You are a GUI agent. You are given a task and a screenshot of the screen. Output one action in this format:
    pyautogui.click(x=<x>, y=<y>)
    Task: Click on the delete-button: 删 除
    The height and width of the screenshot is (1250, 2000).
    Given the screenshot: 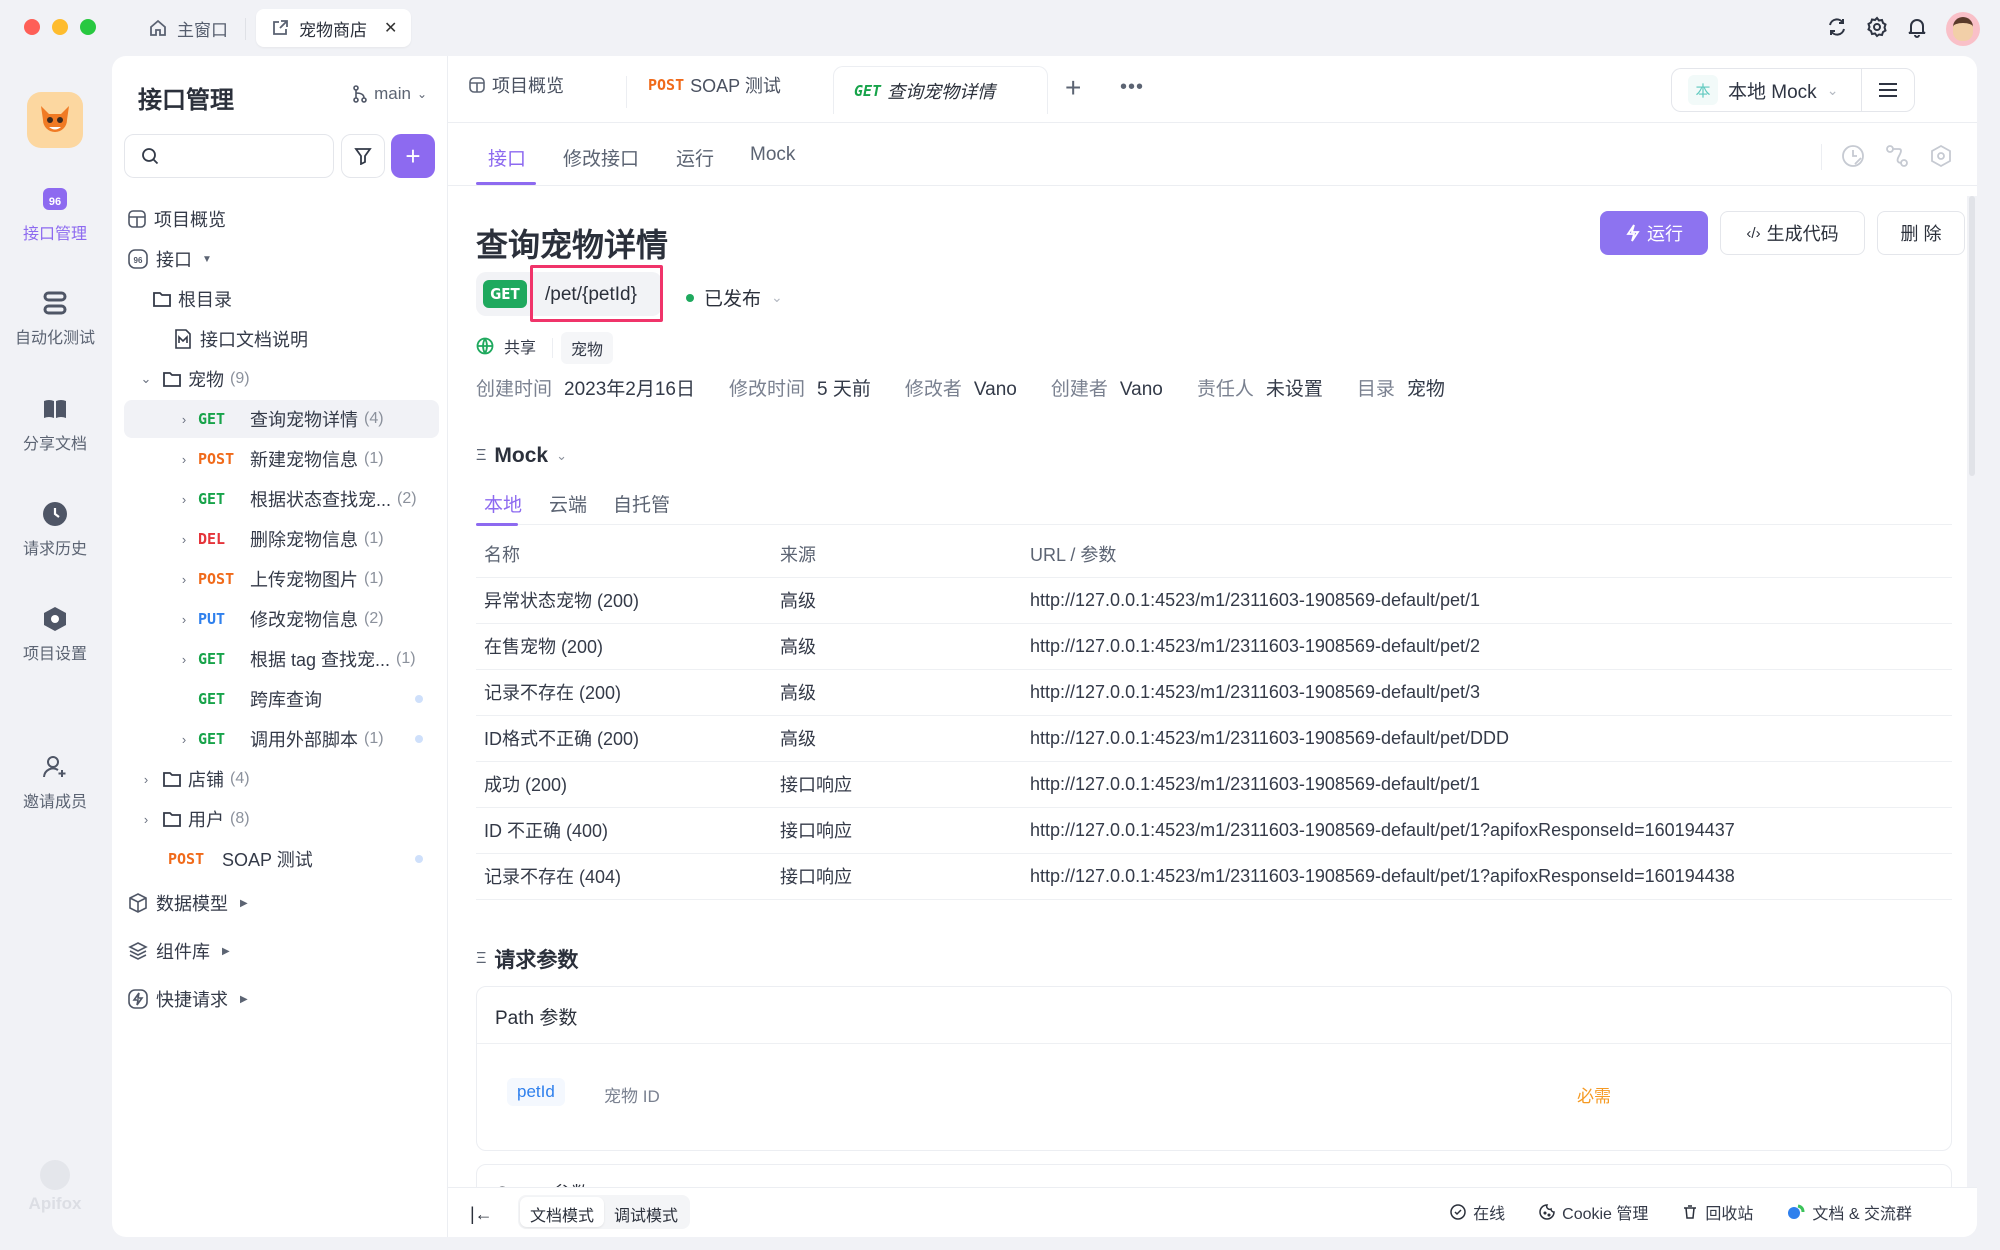 What is the action you would take?
    pyautogui.click(x=1921, y=233)
    